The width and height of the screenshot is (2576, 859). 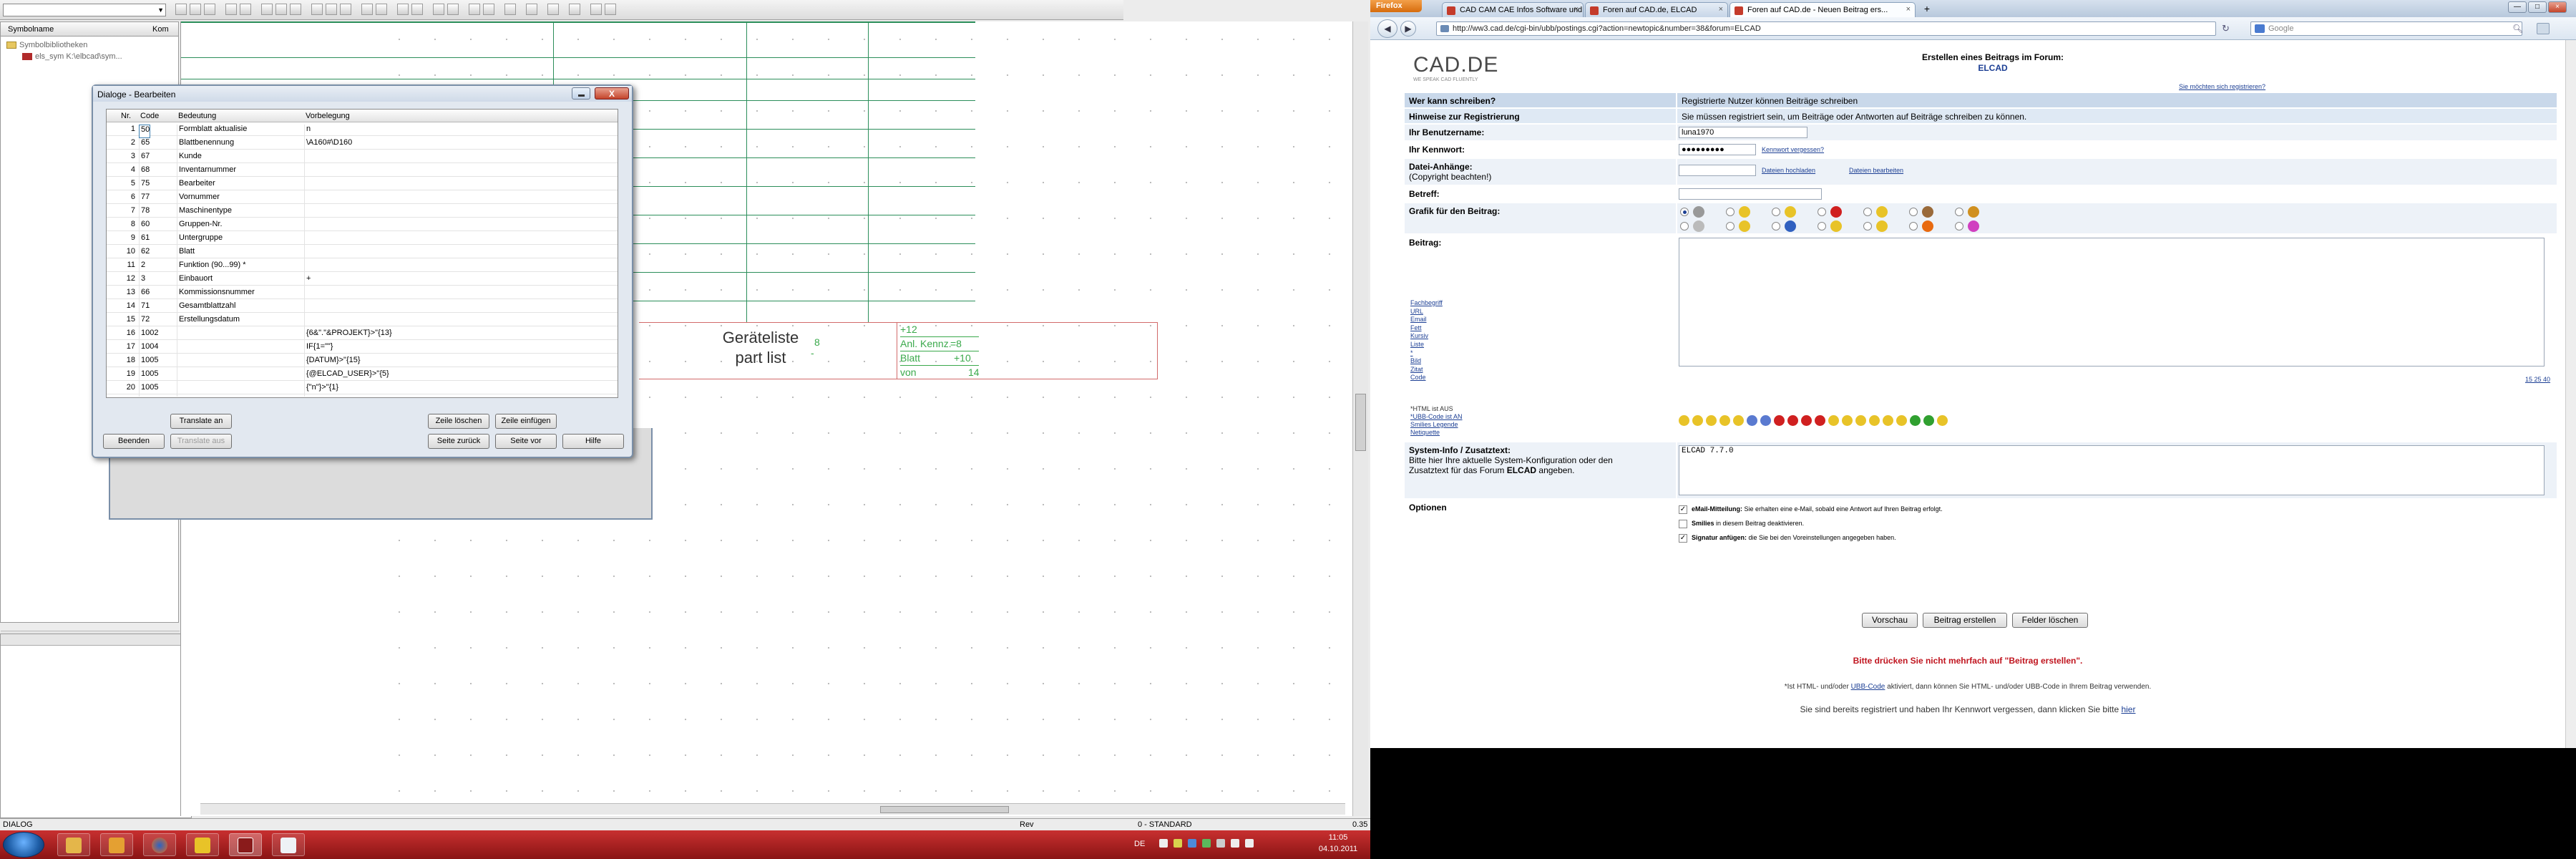 What do you see at coordinates (581, 93) in the screenshot?
I see `minimize-button` at bounding box center [581, 93].